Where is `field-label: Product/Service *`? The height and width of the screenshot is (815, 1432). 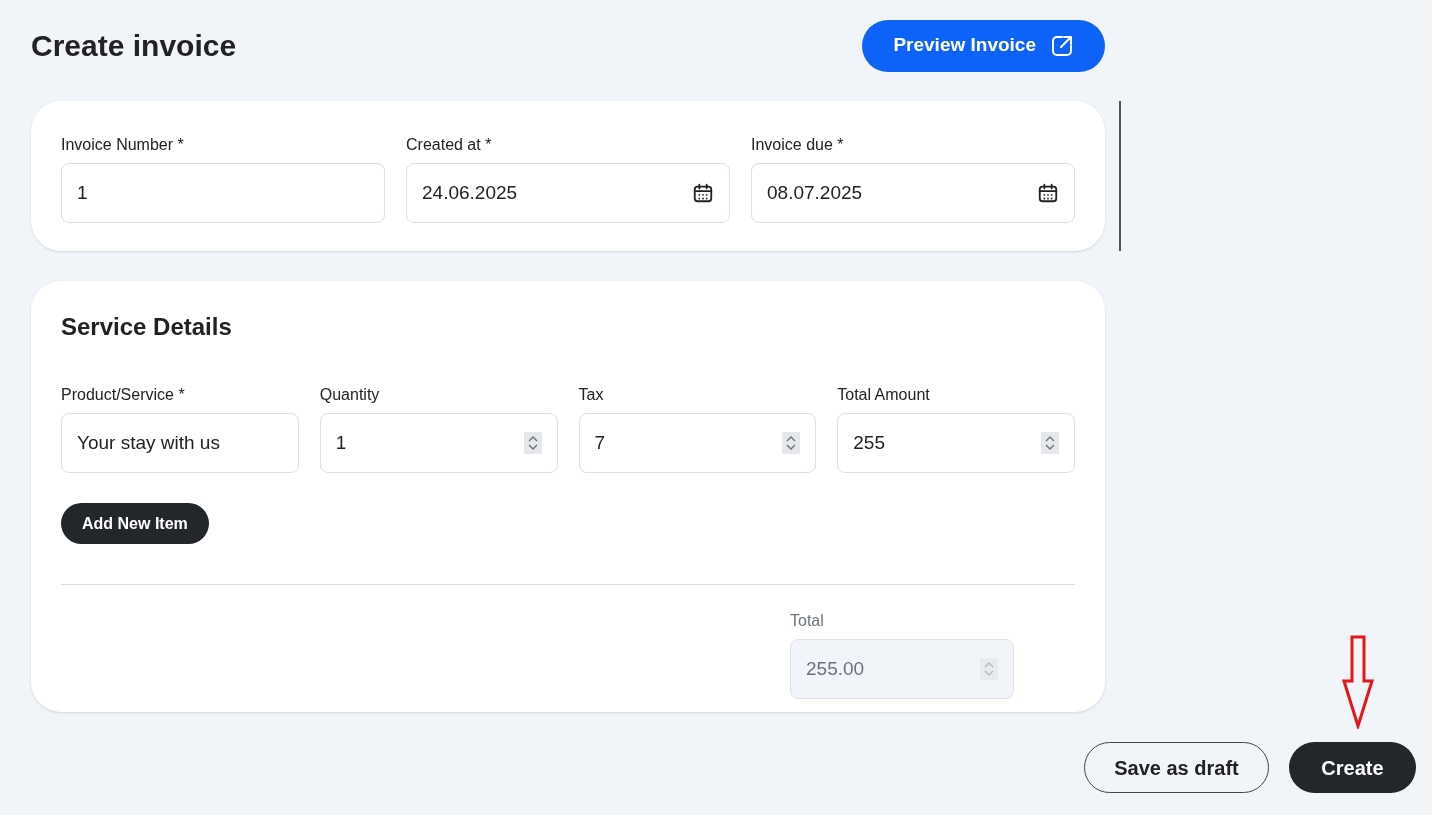
field-label: Product/Service * is located at coordinates (123, 395).